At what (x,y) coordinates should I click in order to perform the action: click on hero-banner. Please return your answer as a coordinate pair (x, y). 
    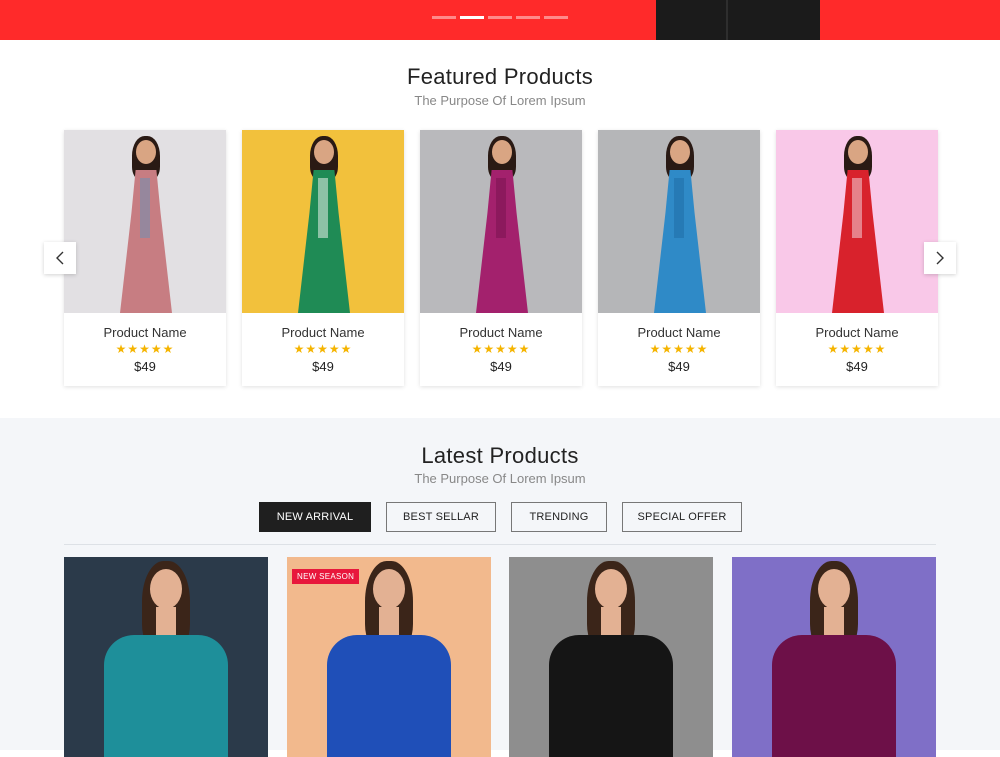
    Looking at the image, I should click on (500, 20).